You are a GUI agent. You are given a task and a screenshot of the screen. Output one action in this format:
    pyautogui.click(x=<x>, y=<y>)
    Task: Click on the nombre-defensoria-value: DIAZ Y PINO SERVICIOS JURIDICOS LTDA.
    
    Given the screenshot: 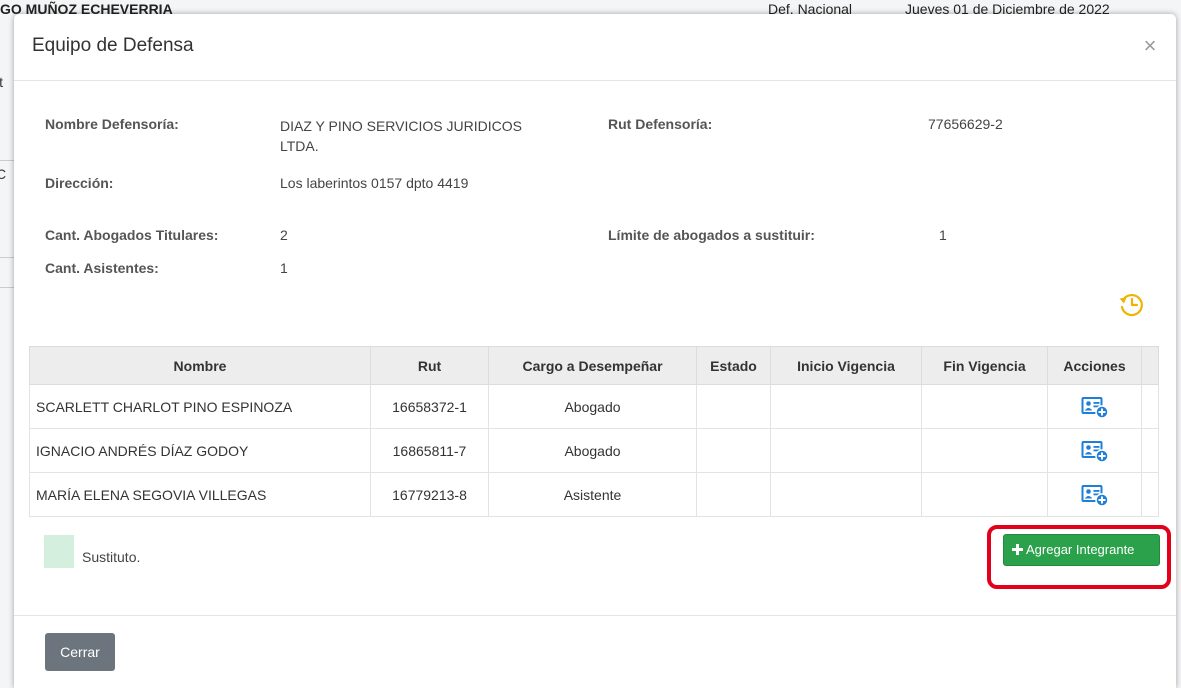 What is the action you would take?
    pyautogui.click(x=401, y=136)
    